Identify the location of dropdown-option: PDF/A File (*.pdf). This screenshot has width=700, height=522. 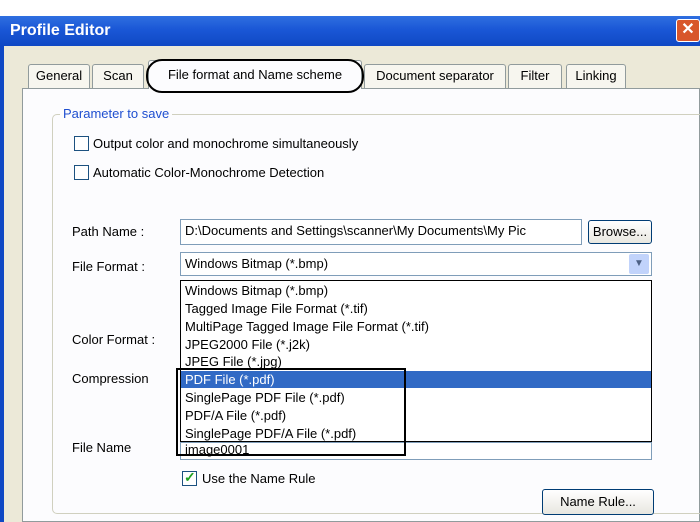
(416, 415).